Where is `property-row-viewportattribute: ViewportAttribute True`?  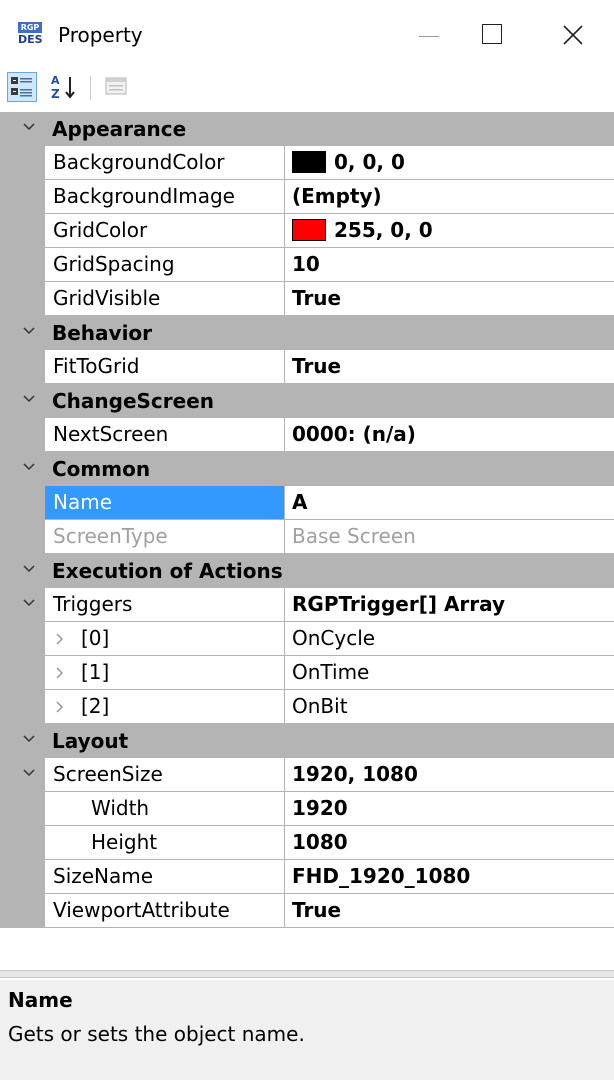 property-row-viewportattribute: ViewportAttribute True is located at coordinates (307, 911).